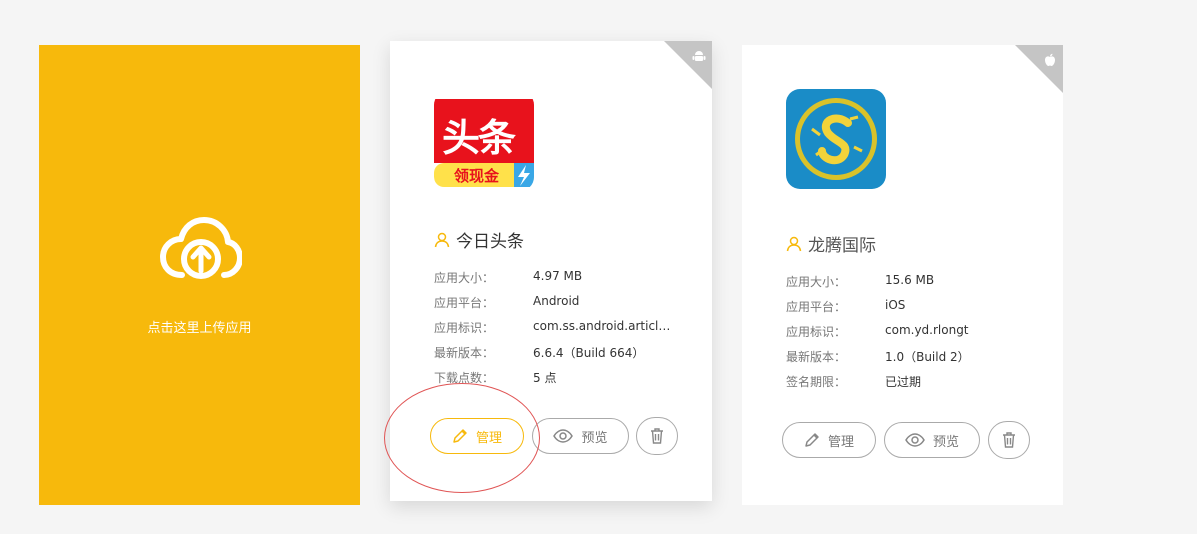 Image resolution: width=1197 pixels, height=534 pixels. I want to click on app-icon-toutiao: 头条 领现金, so click(484, 141).